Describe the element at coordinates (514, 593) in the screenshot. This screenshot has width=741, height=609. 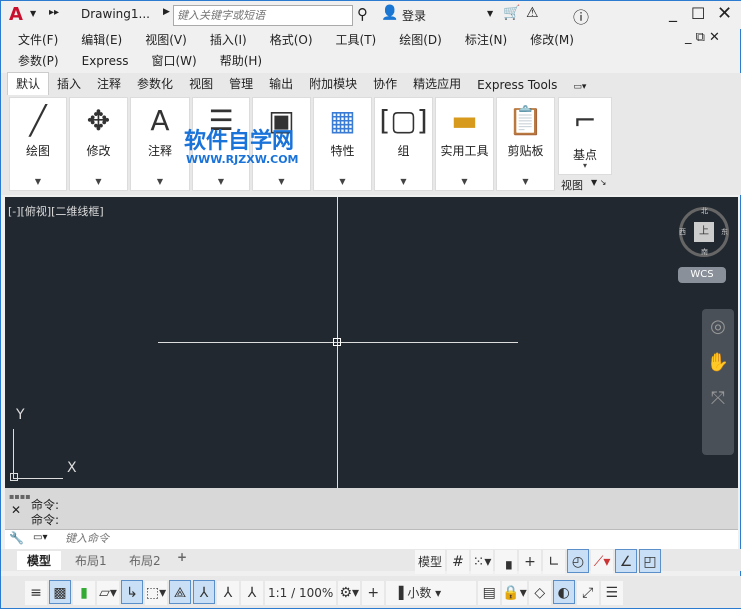
I see `lock-ui-icon: 🔒▾` at that location.